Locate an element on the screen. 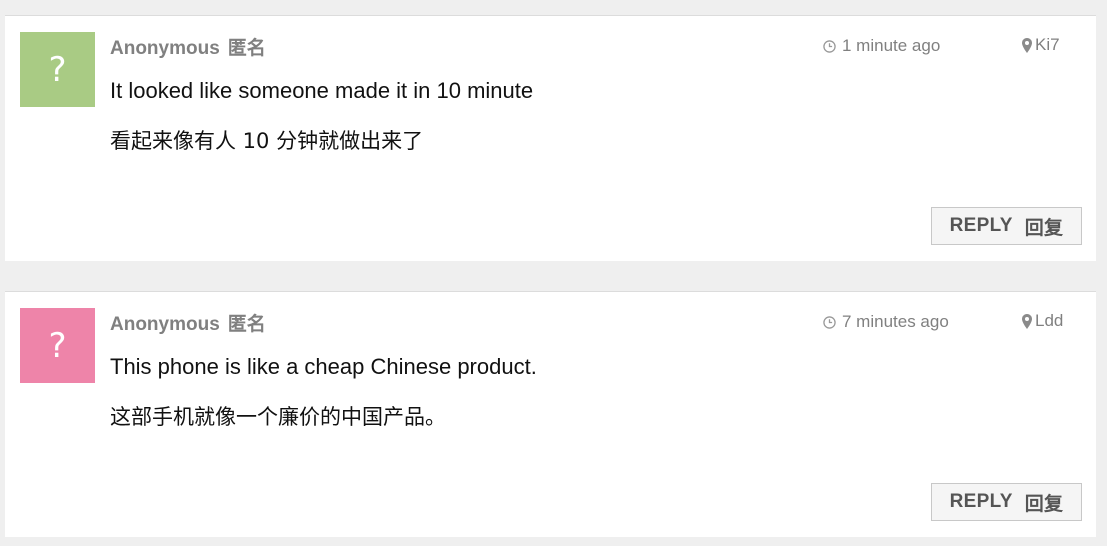 The width and height of the screenshot is (1107, 546). comment-location: Ldd is located at coordinates (1042, 321).